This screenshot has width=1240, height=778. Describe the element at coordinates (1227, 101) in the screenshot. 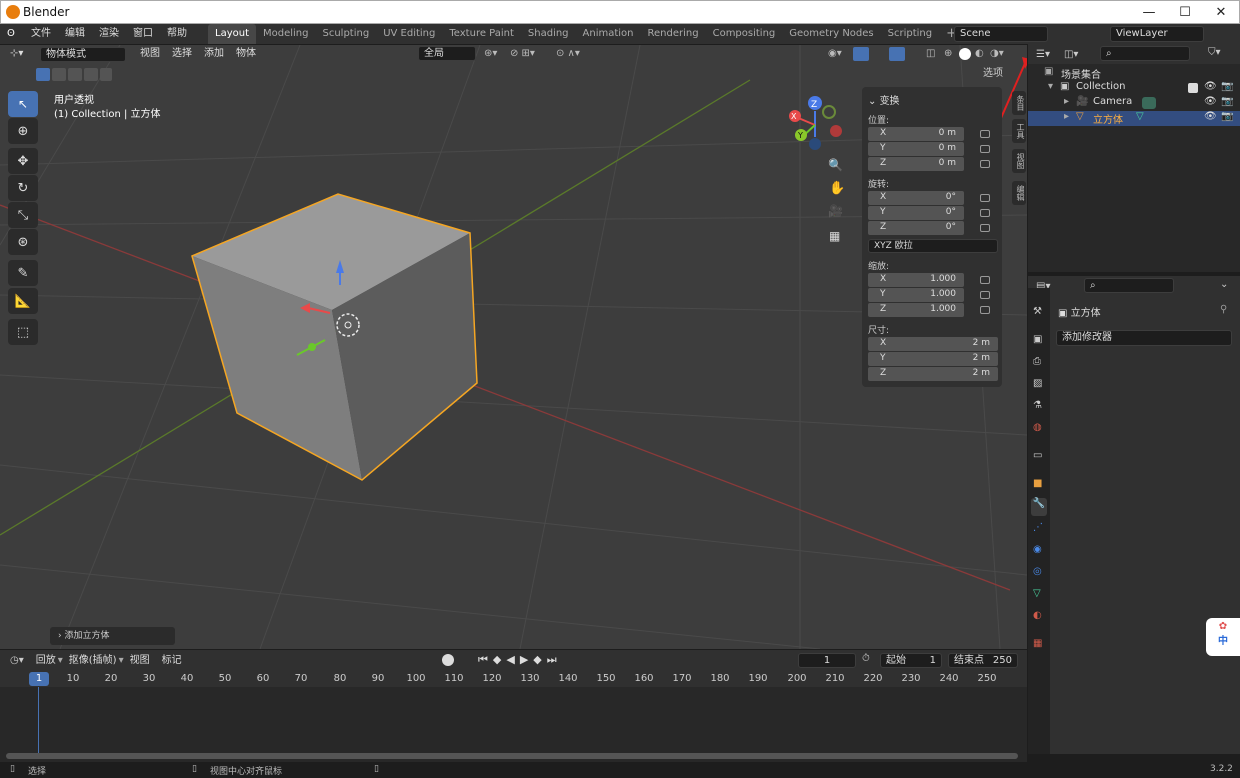

I see `camera-render-icon: 📷` at that location.